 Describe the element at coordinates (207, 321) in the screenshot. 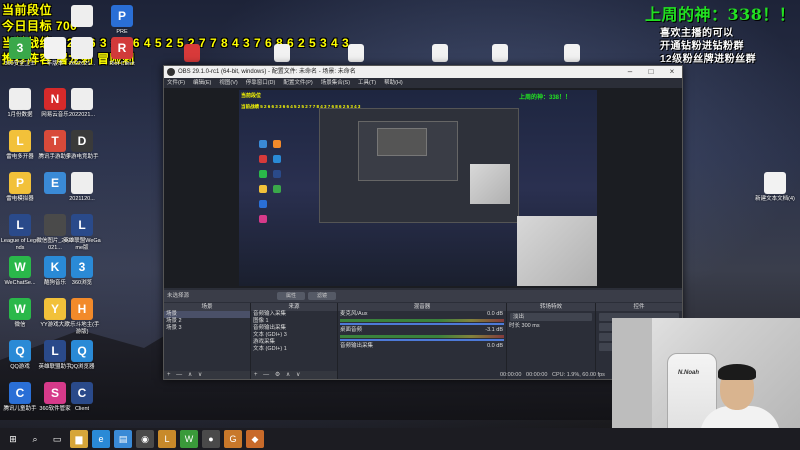

I see `scene-item: 场景 2` at that location.